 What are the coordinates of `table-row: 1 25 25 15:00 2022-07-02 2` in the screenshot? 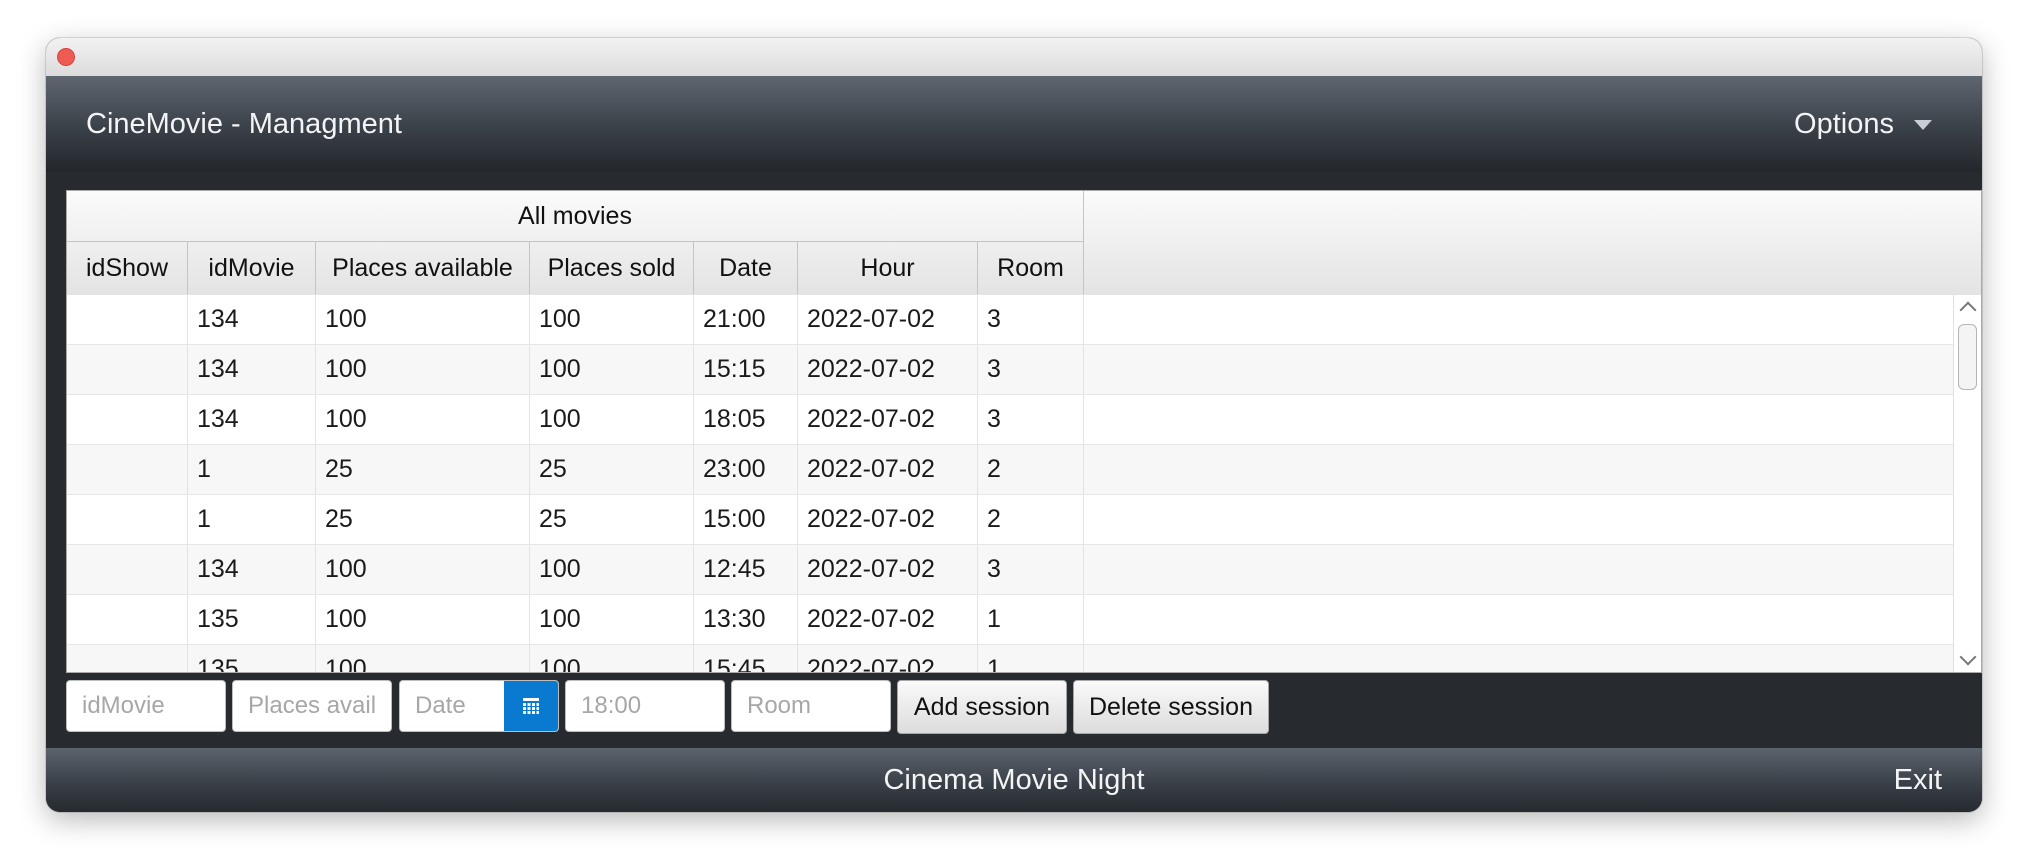 It's located at (1011, 520).